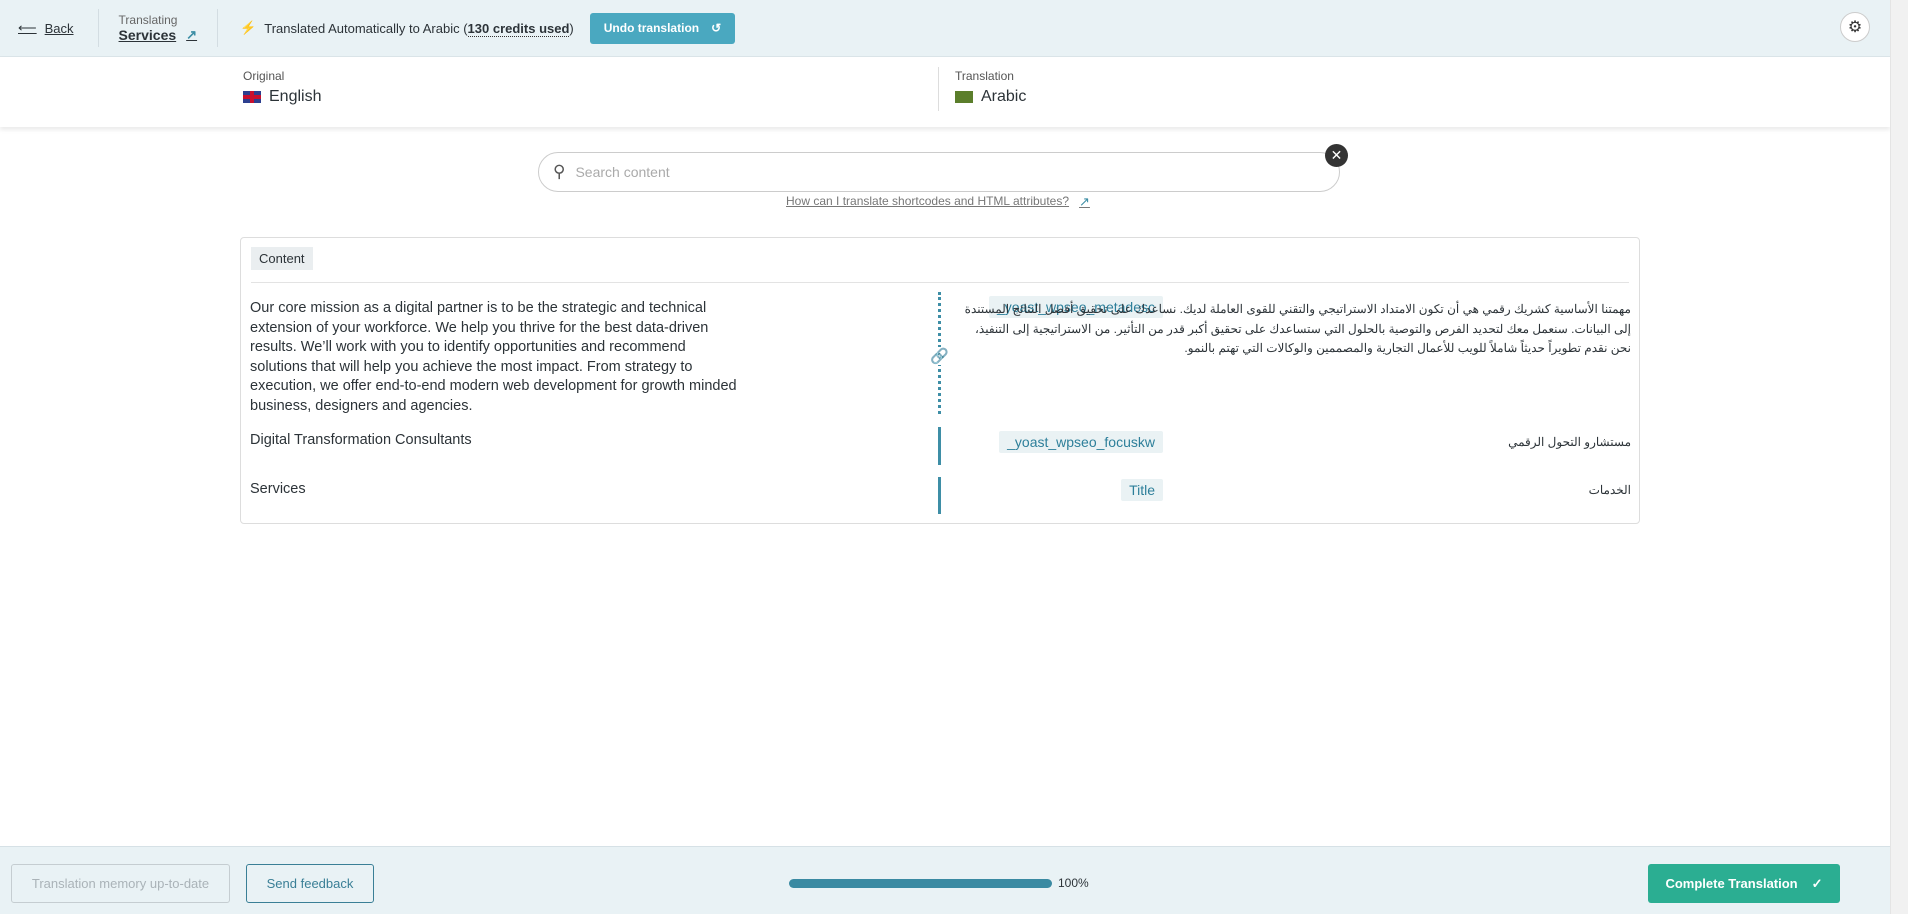  I want to click on complete-label: Complete Translation, so click(1731, 883).